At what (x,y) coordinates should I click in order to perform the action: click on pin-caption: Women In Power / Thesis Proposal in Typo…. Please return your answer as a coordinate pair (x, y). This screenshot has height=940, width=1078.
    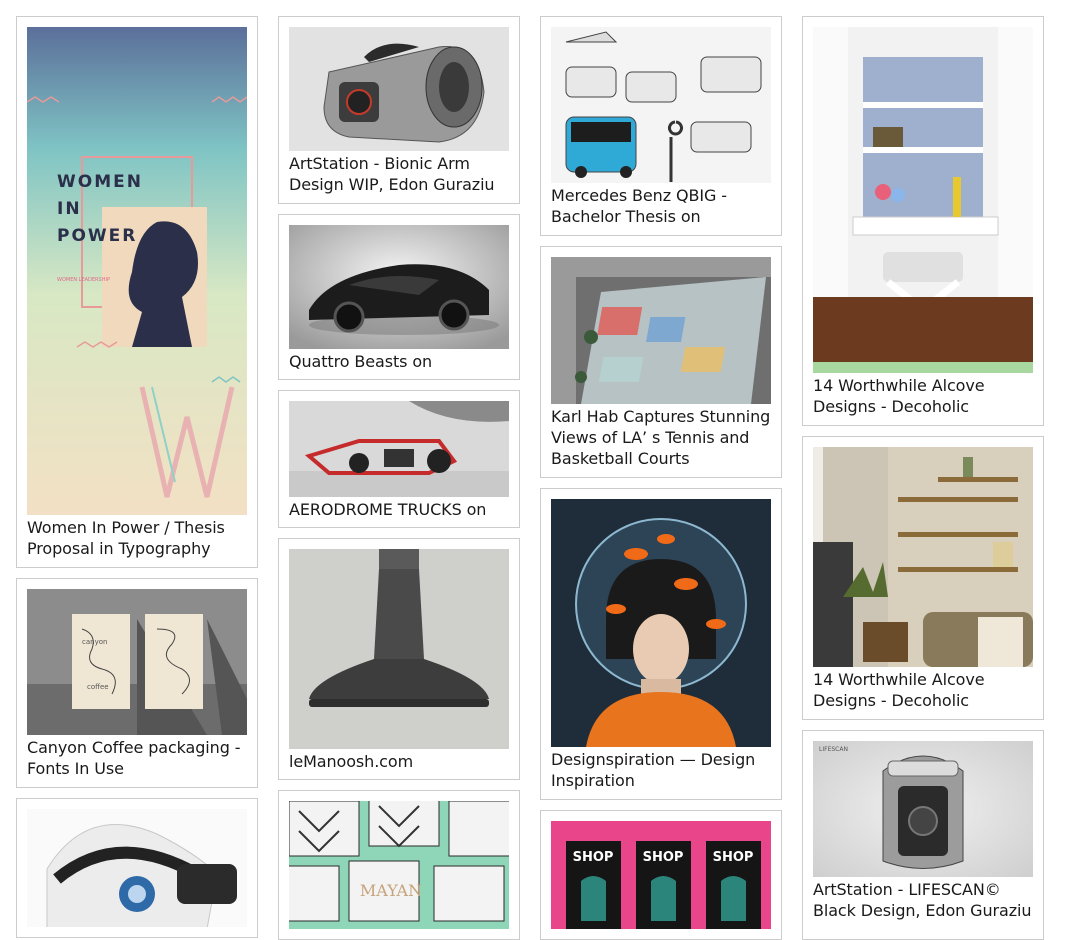
    Looking at the image, I should click on (137, 538).